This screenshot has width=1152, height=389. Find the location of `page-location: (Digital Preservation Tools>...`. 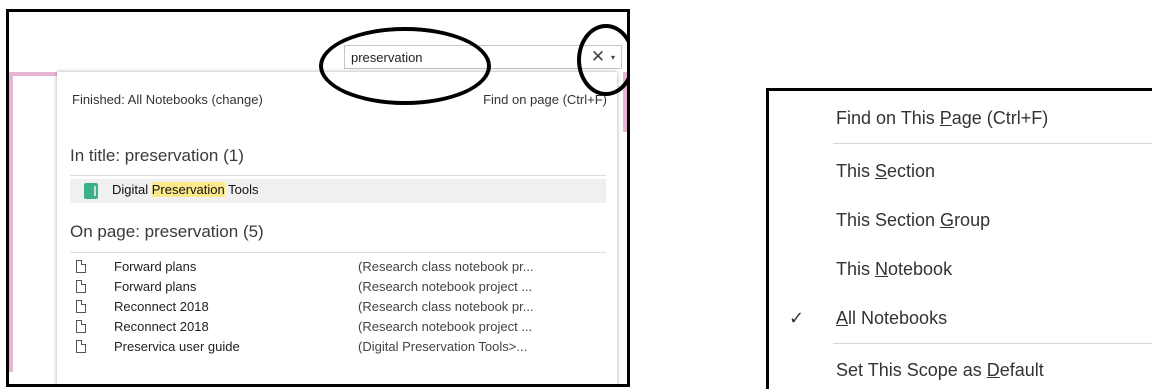

page-location: (Digital Preservation Tools>... is located at coordinates (443, 346).